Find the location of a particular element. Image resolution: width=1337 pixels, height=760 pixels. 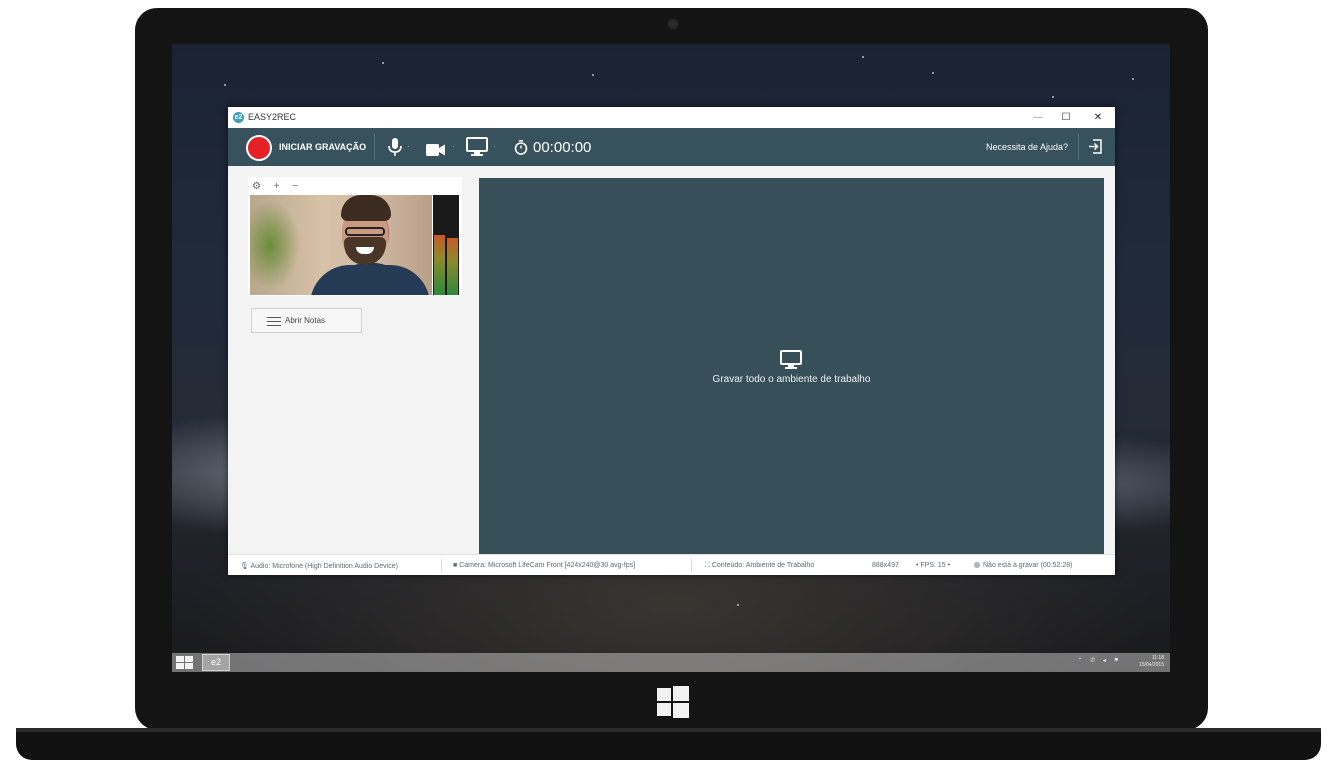

help-link: Necessita de Ajuda? is located at coordinates (1027, 147).